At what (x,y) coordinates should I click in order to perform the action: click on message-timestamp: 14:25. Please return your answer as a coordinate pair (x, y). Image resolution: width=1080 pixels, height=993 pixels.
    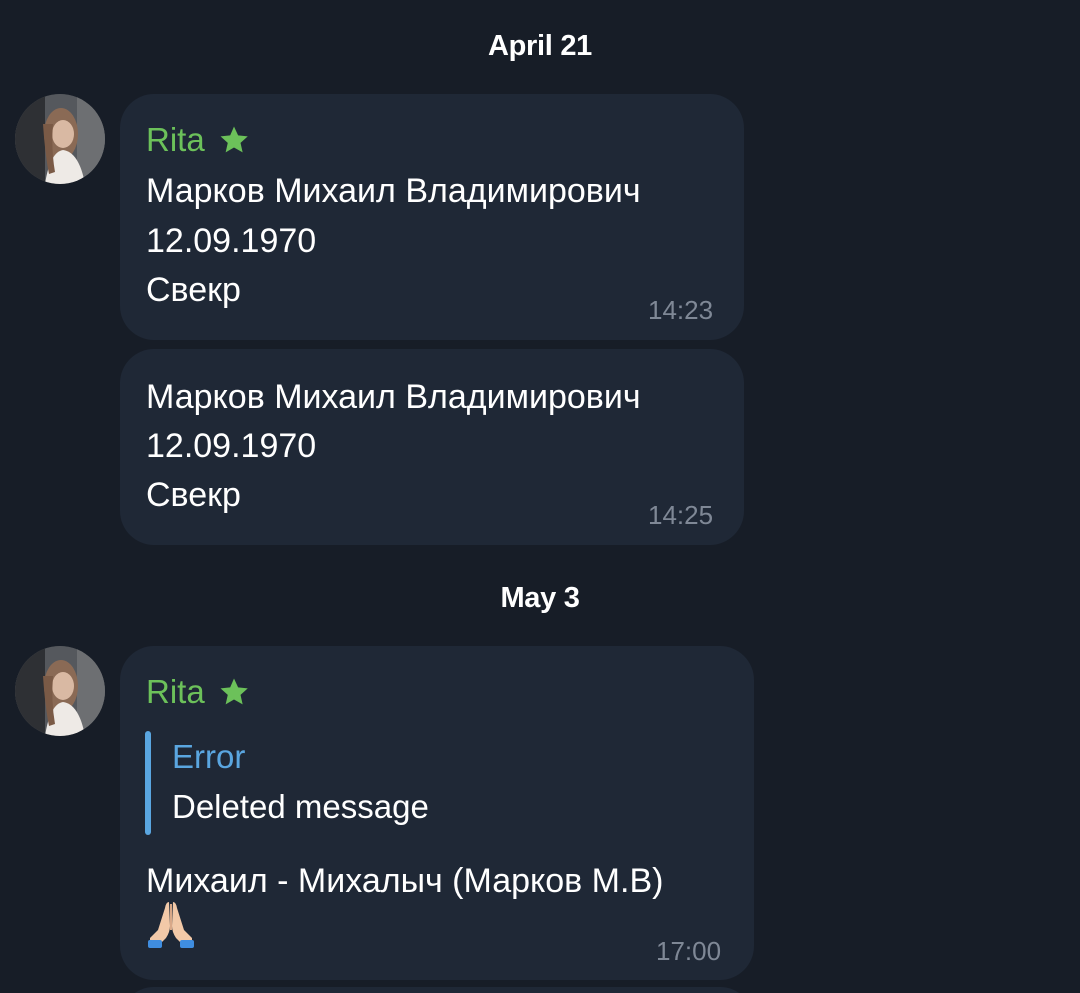
    Looking at the image, I should click on (681, 515).